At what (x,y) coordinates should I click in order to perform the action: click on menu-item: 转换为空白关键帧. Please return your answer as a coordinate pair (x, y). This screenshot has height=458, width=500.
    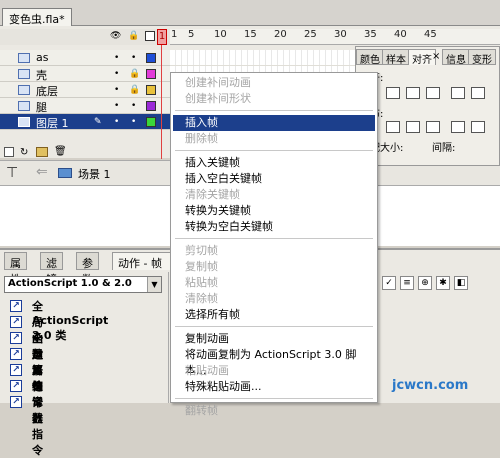
    Looking at the image, I should click on (229, 227).